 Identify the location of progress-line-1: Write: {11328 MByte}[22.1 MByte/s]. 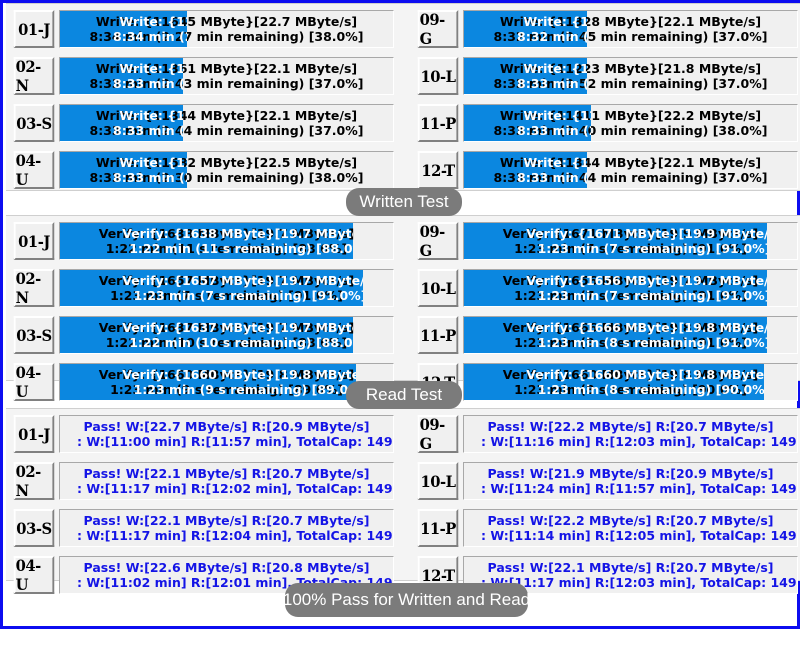
(555, 21).